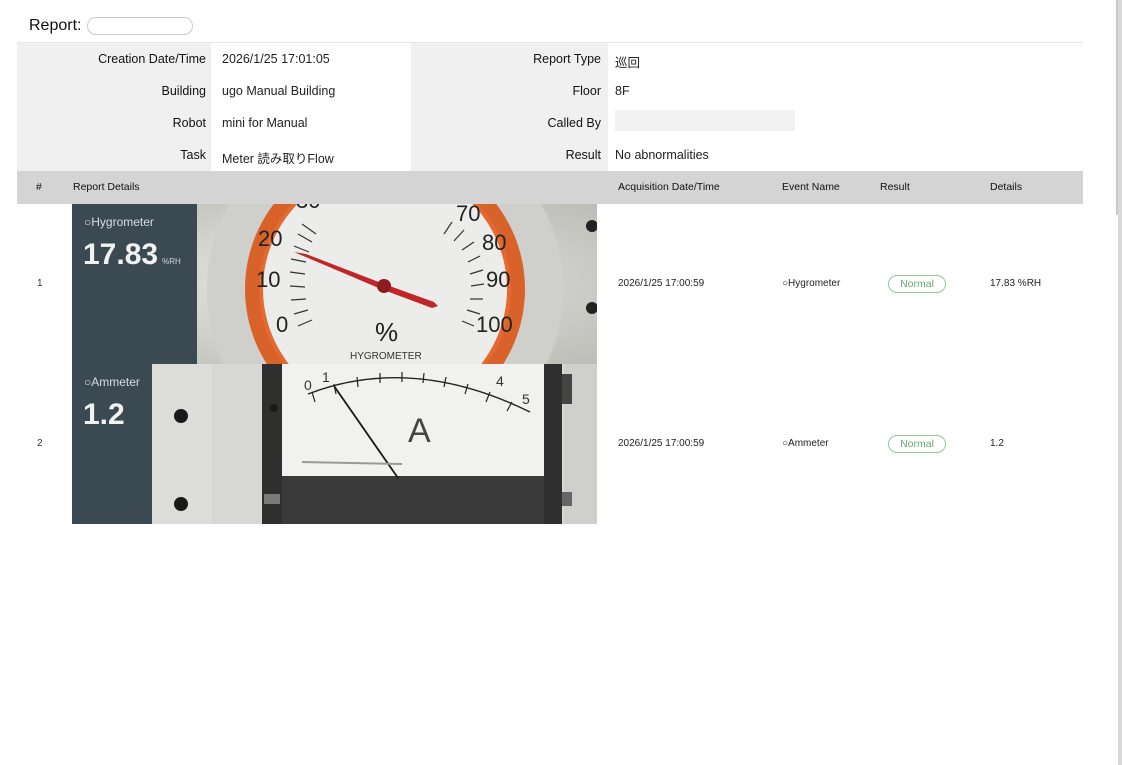  Describe the element at coordinates (106, 187) in the screenshot. I see `col-report-details-header: Report Details` at that location.